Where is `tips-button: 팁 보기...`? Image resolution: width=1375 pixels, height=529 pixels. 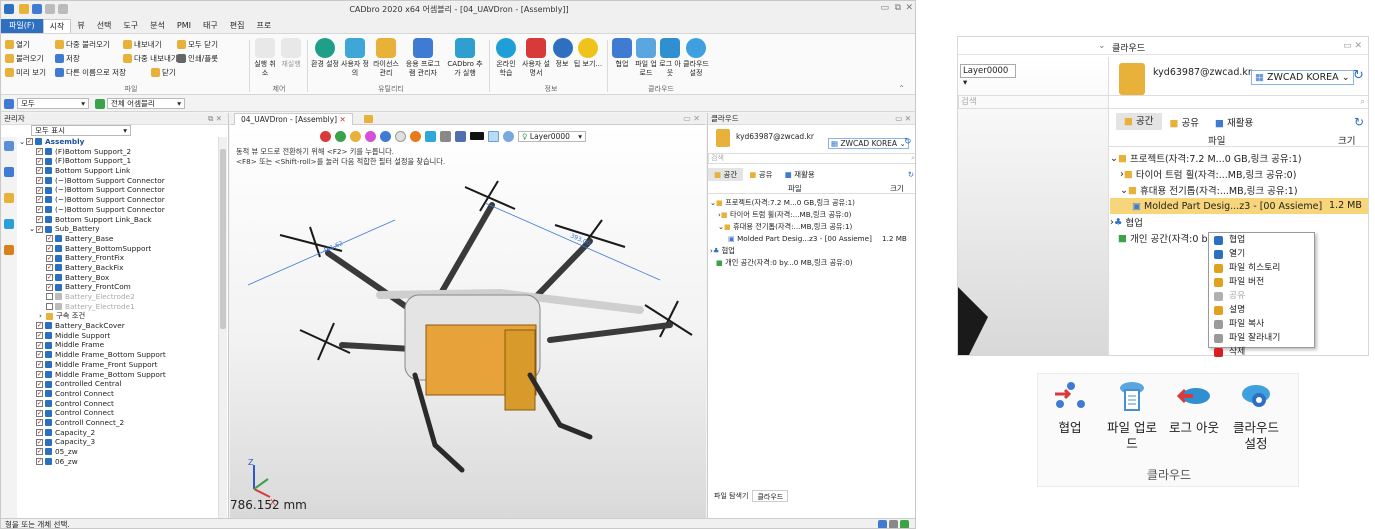 tips-button: 팁 보기... is located at coordinates (588, 53).